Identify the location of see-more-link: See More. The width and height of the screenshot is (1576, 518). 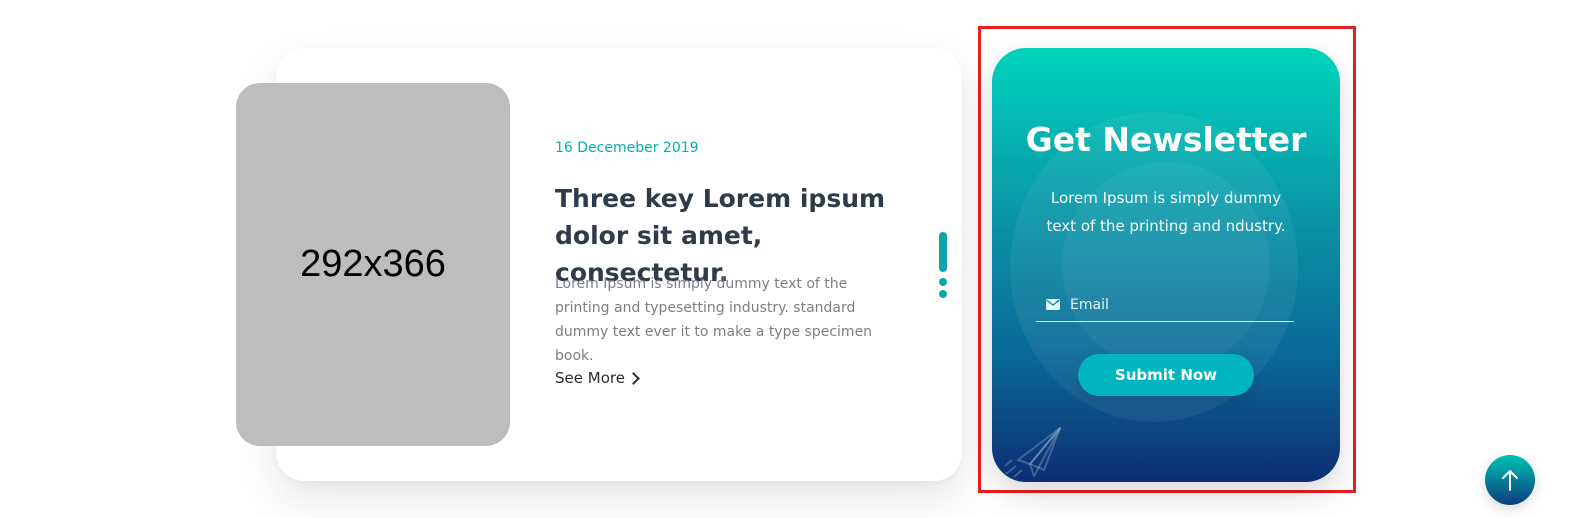
(597, 378).